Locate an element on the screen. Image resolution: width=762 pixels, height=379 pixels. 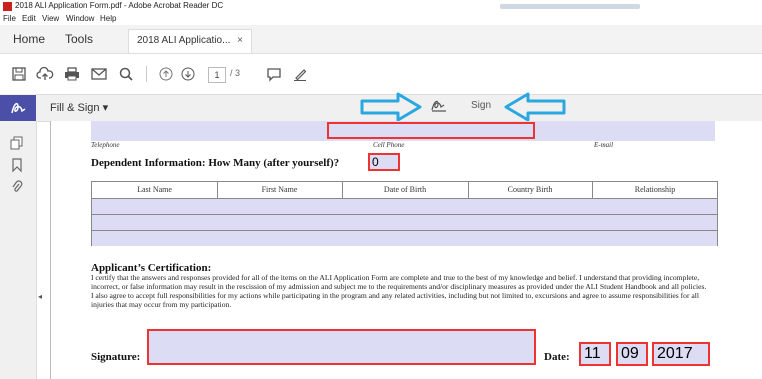
fill-sign-tool-button is located at coordinates (18, 108).